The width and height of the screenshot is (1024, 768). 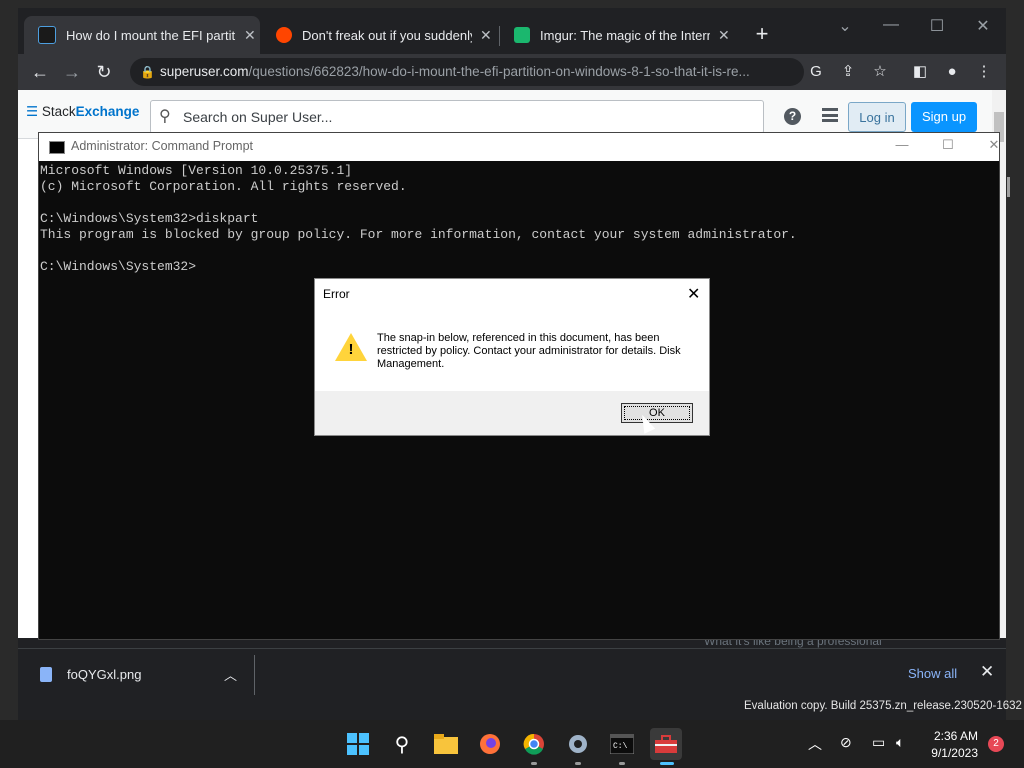 I want to click on google-icon: G, so click(x=816, y=72).